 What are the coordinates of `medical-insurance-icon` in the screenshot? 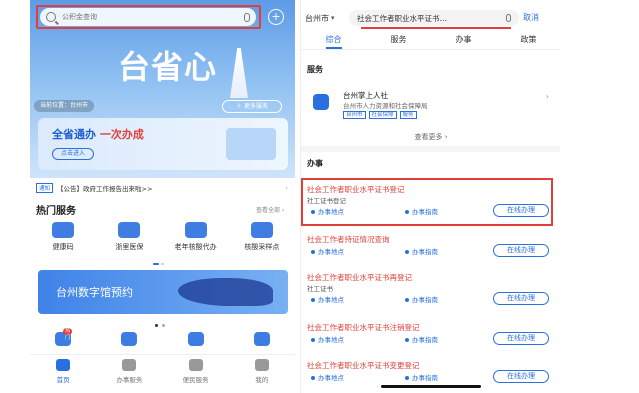 It's located at (129, 230).